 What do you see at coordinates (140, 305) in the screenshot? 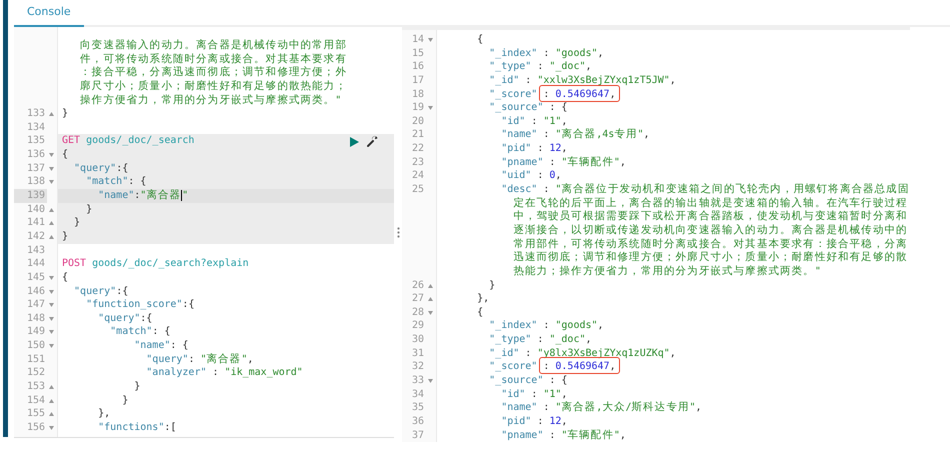
I see `code-line: "function_score":{` at bounding box center [140, 305].